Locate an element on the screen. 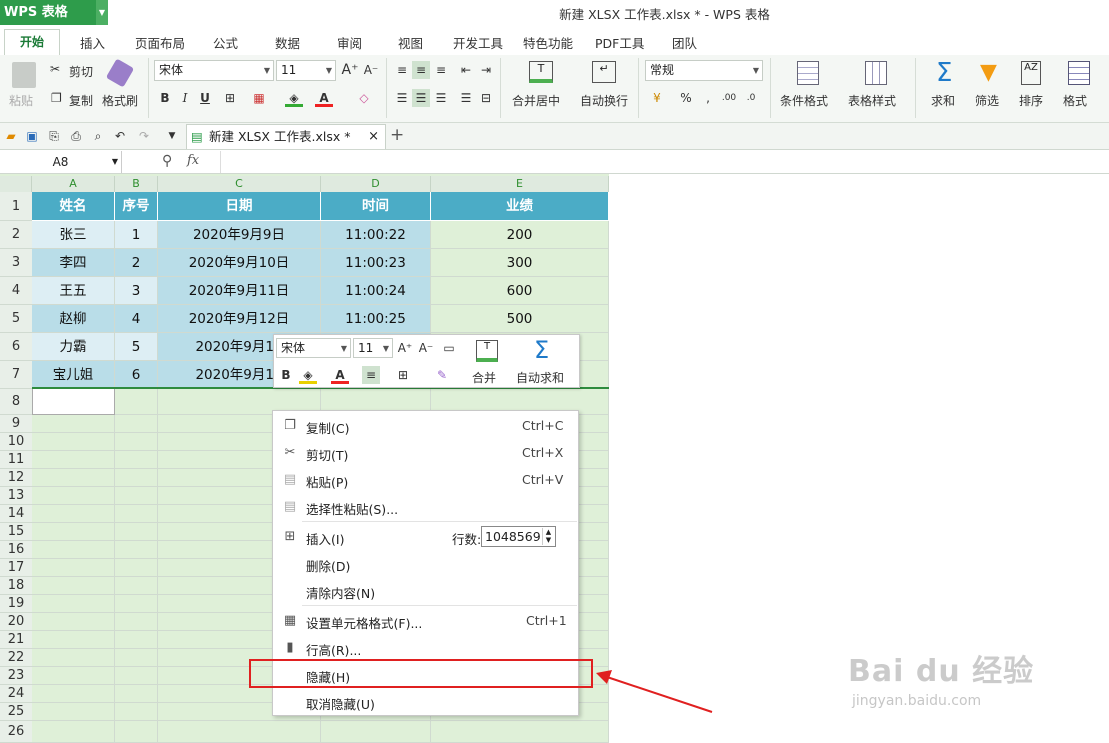 The height and width of the screenshot is (743, 1109). export-pdf-icon: ⎘ is located at coordinates (54, 136).